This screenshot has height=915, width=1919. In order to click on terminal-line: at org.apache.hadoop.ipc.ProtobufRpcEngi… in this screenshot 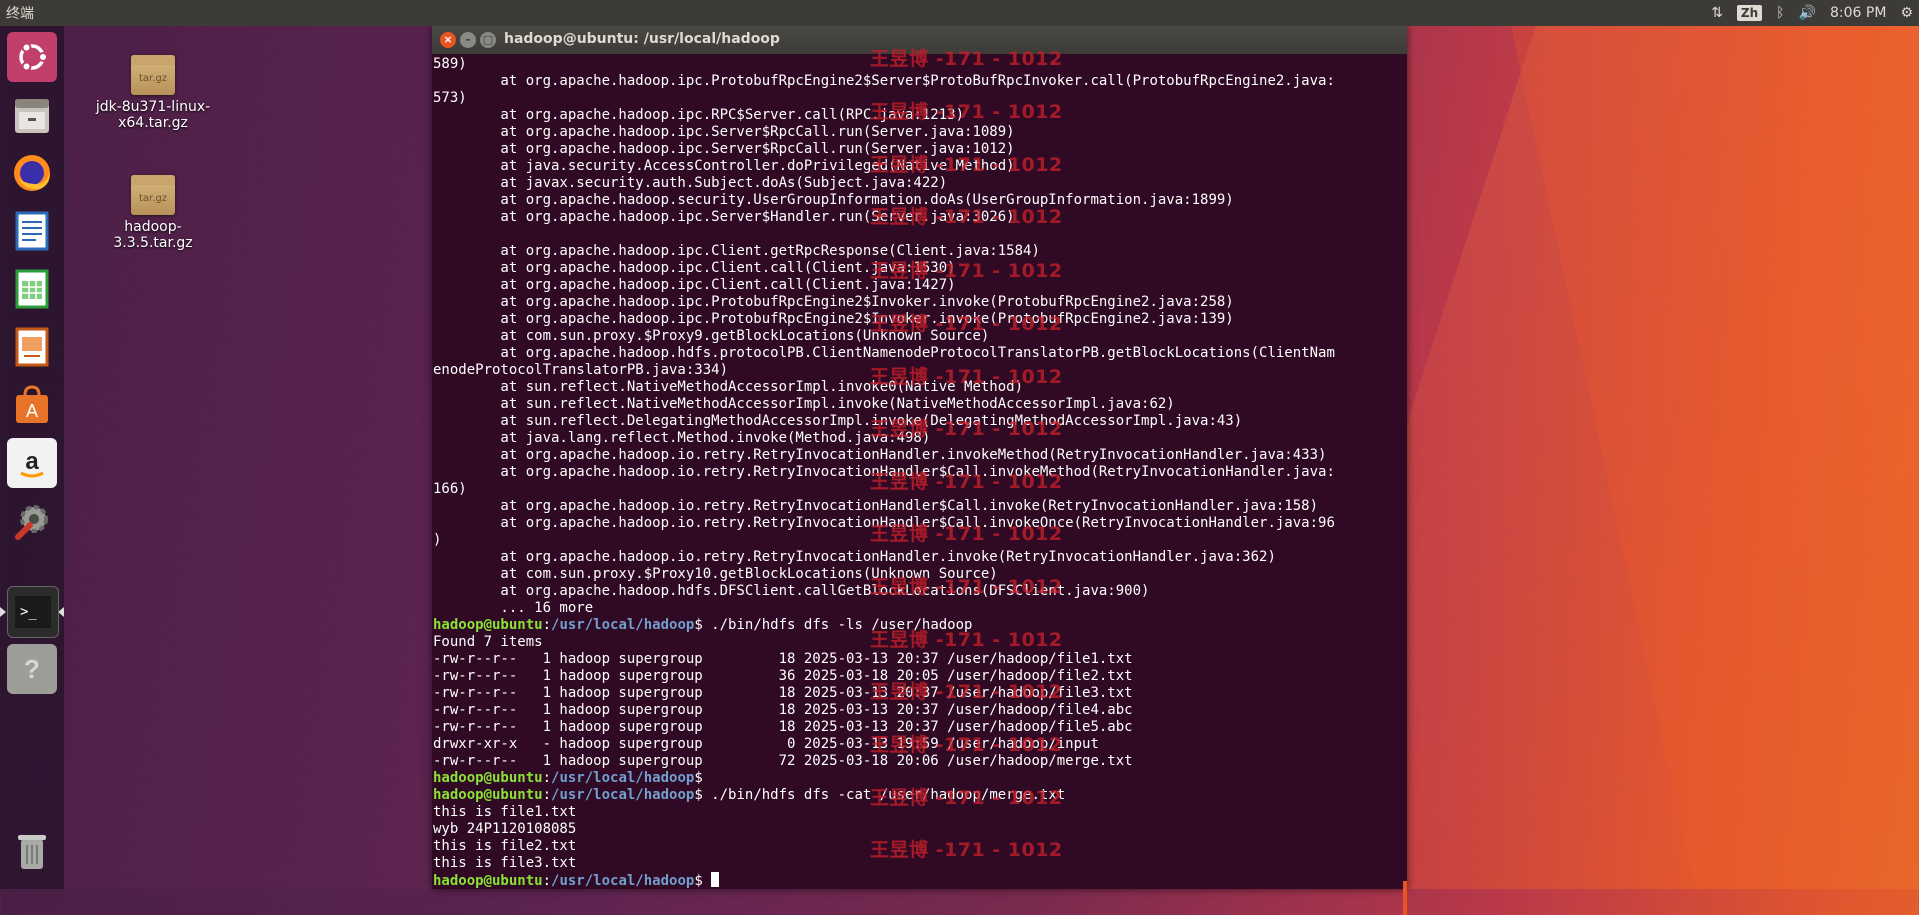, I will do `click(920, 319)`.